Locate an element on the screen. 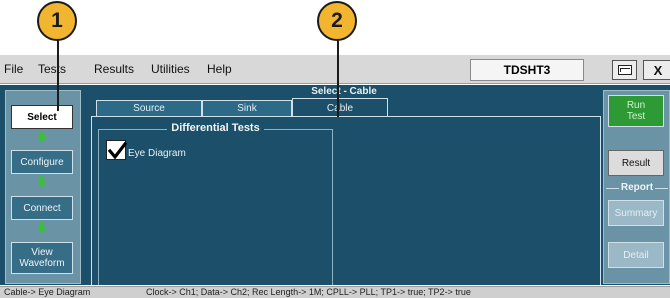 This screenshot has width=670, height=298. result-button: Result is located at coordinates (636, 163).